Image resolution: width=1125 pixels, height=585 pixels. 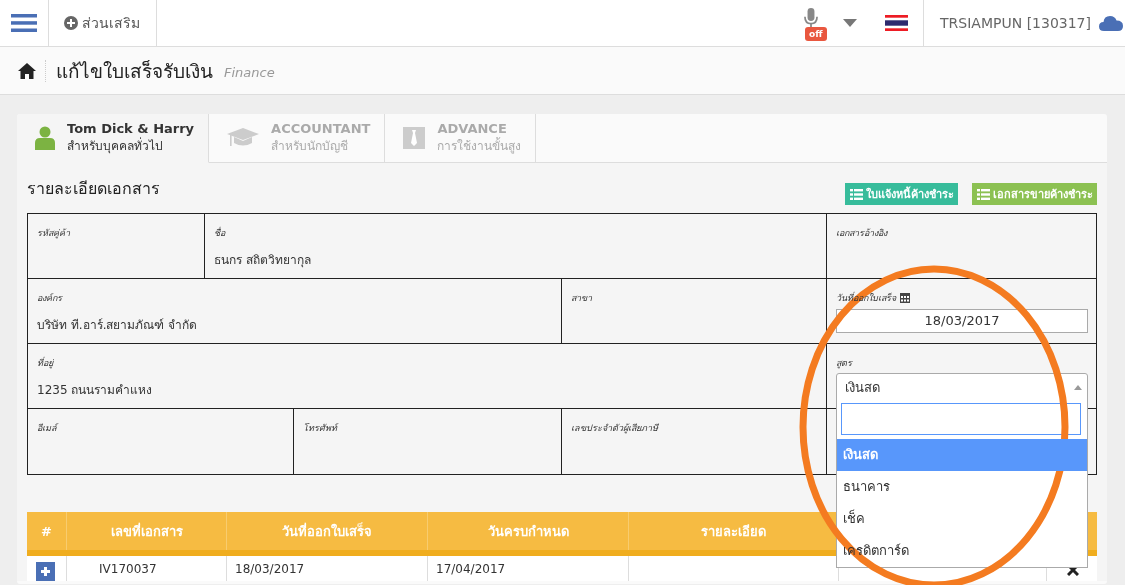 What do you see at coordinates (320, 428) in the screenshot?
I see `field-label: โทรศัพท์` at bounding box center [320, 428].